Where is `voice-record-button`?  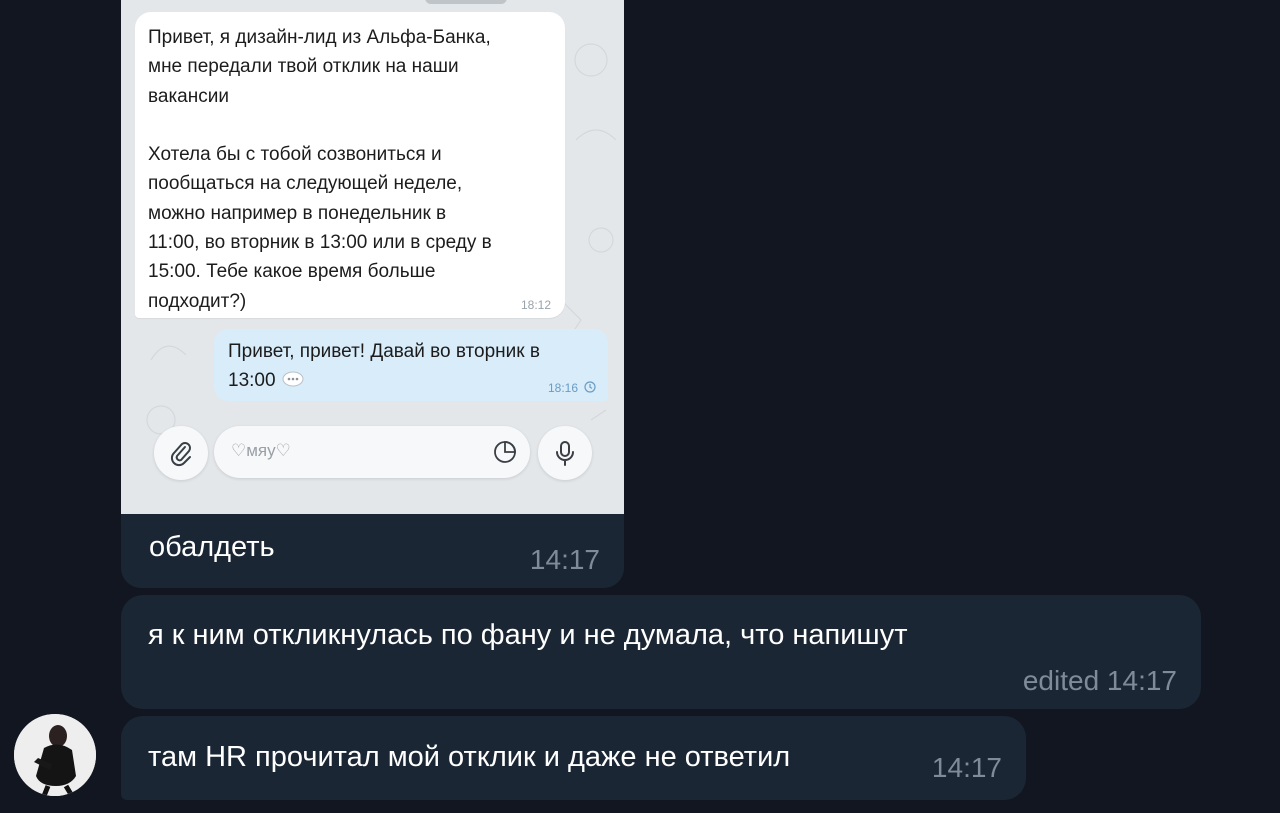 voice-record-button is located at coordinates (565, 453).